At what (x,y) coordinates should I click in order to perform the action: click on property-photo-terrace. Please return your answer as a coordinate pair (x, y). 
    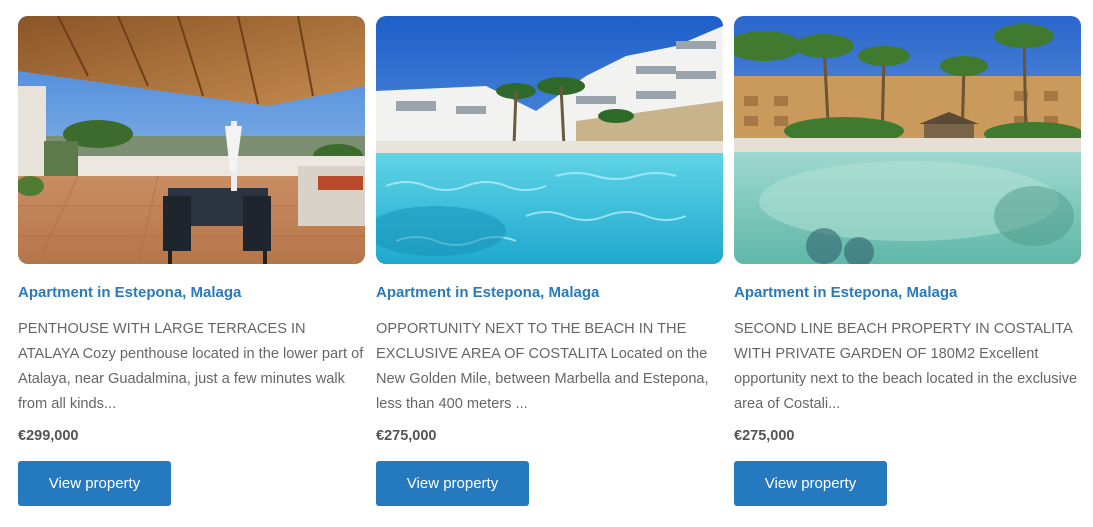
    Looking at the image, I should click on (191, 140).